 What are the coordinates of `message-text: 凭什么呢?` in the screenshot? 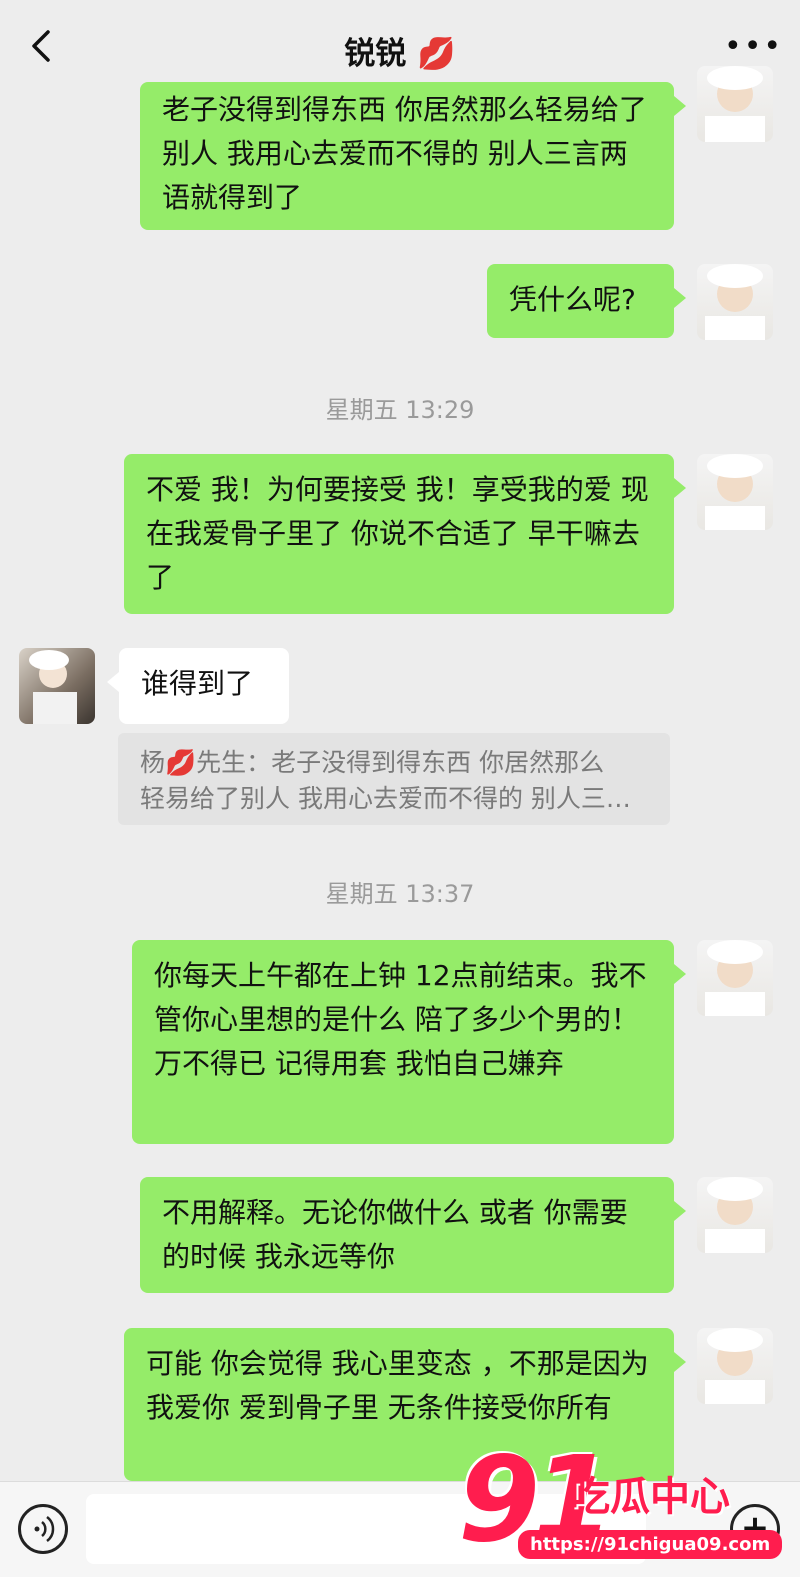 It's located at (572, 299).